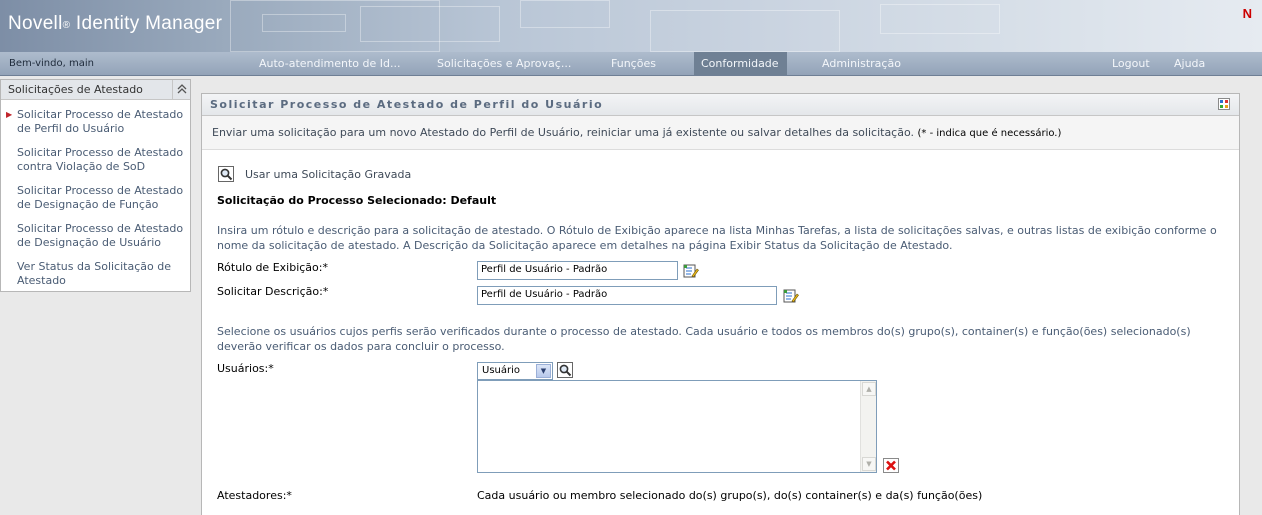  I want to click on product-title: Novell® Identity Manager, so click(115, 24).